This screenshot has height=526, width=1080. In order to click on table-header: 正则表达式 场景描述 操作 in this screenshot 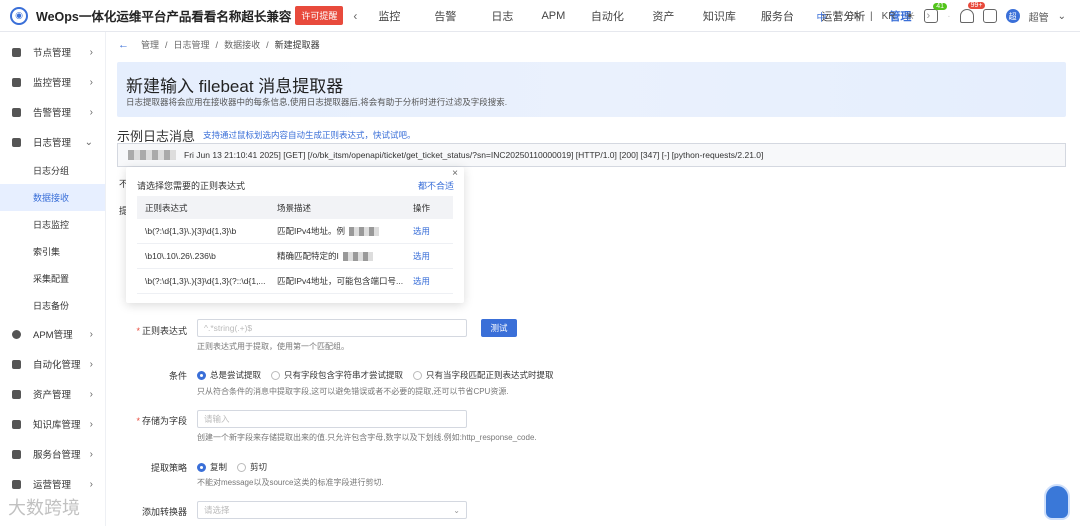, I will do `click(295, 207)`.